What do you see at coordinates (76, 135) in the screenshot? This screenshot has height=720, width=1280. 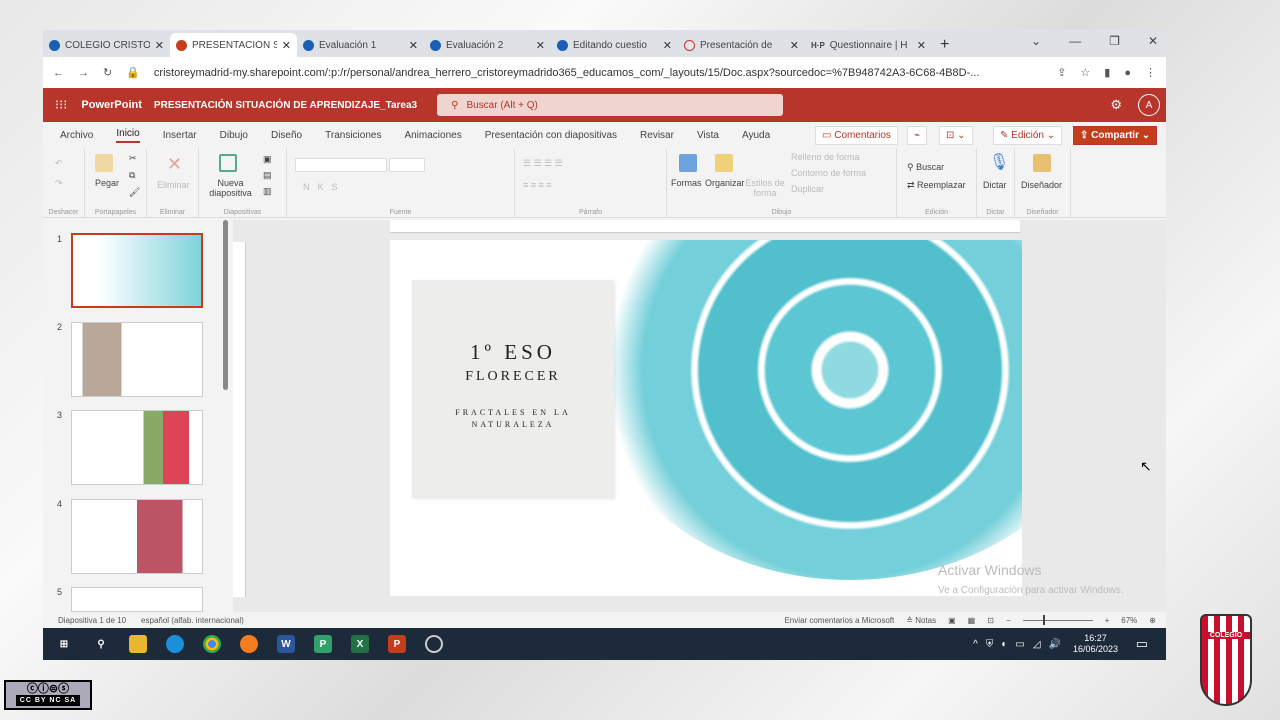 I see `tab-archivo: Archivo` at bounding box center [76, 135].